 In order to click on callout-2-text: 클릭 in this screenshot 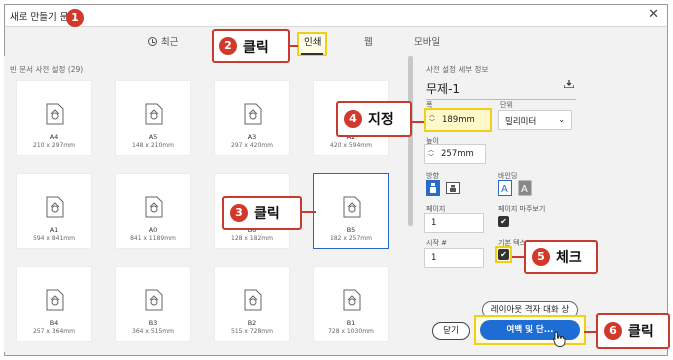, I will do `click(256, 48)`.